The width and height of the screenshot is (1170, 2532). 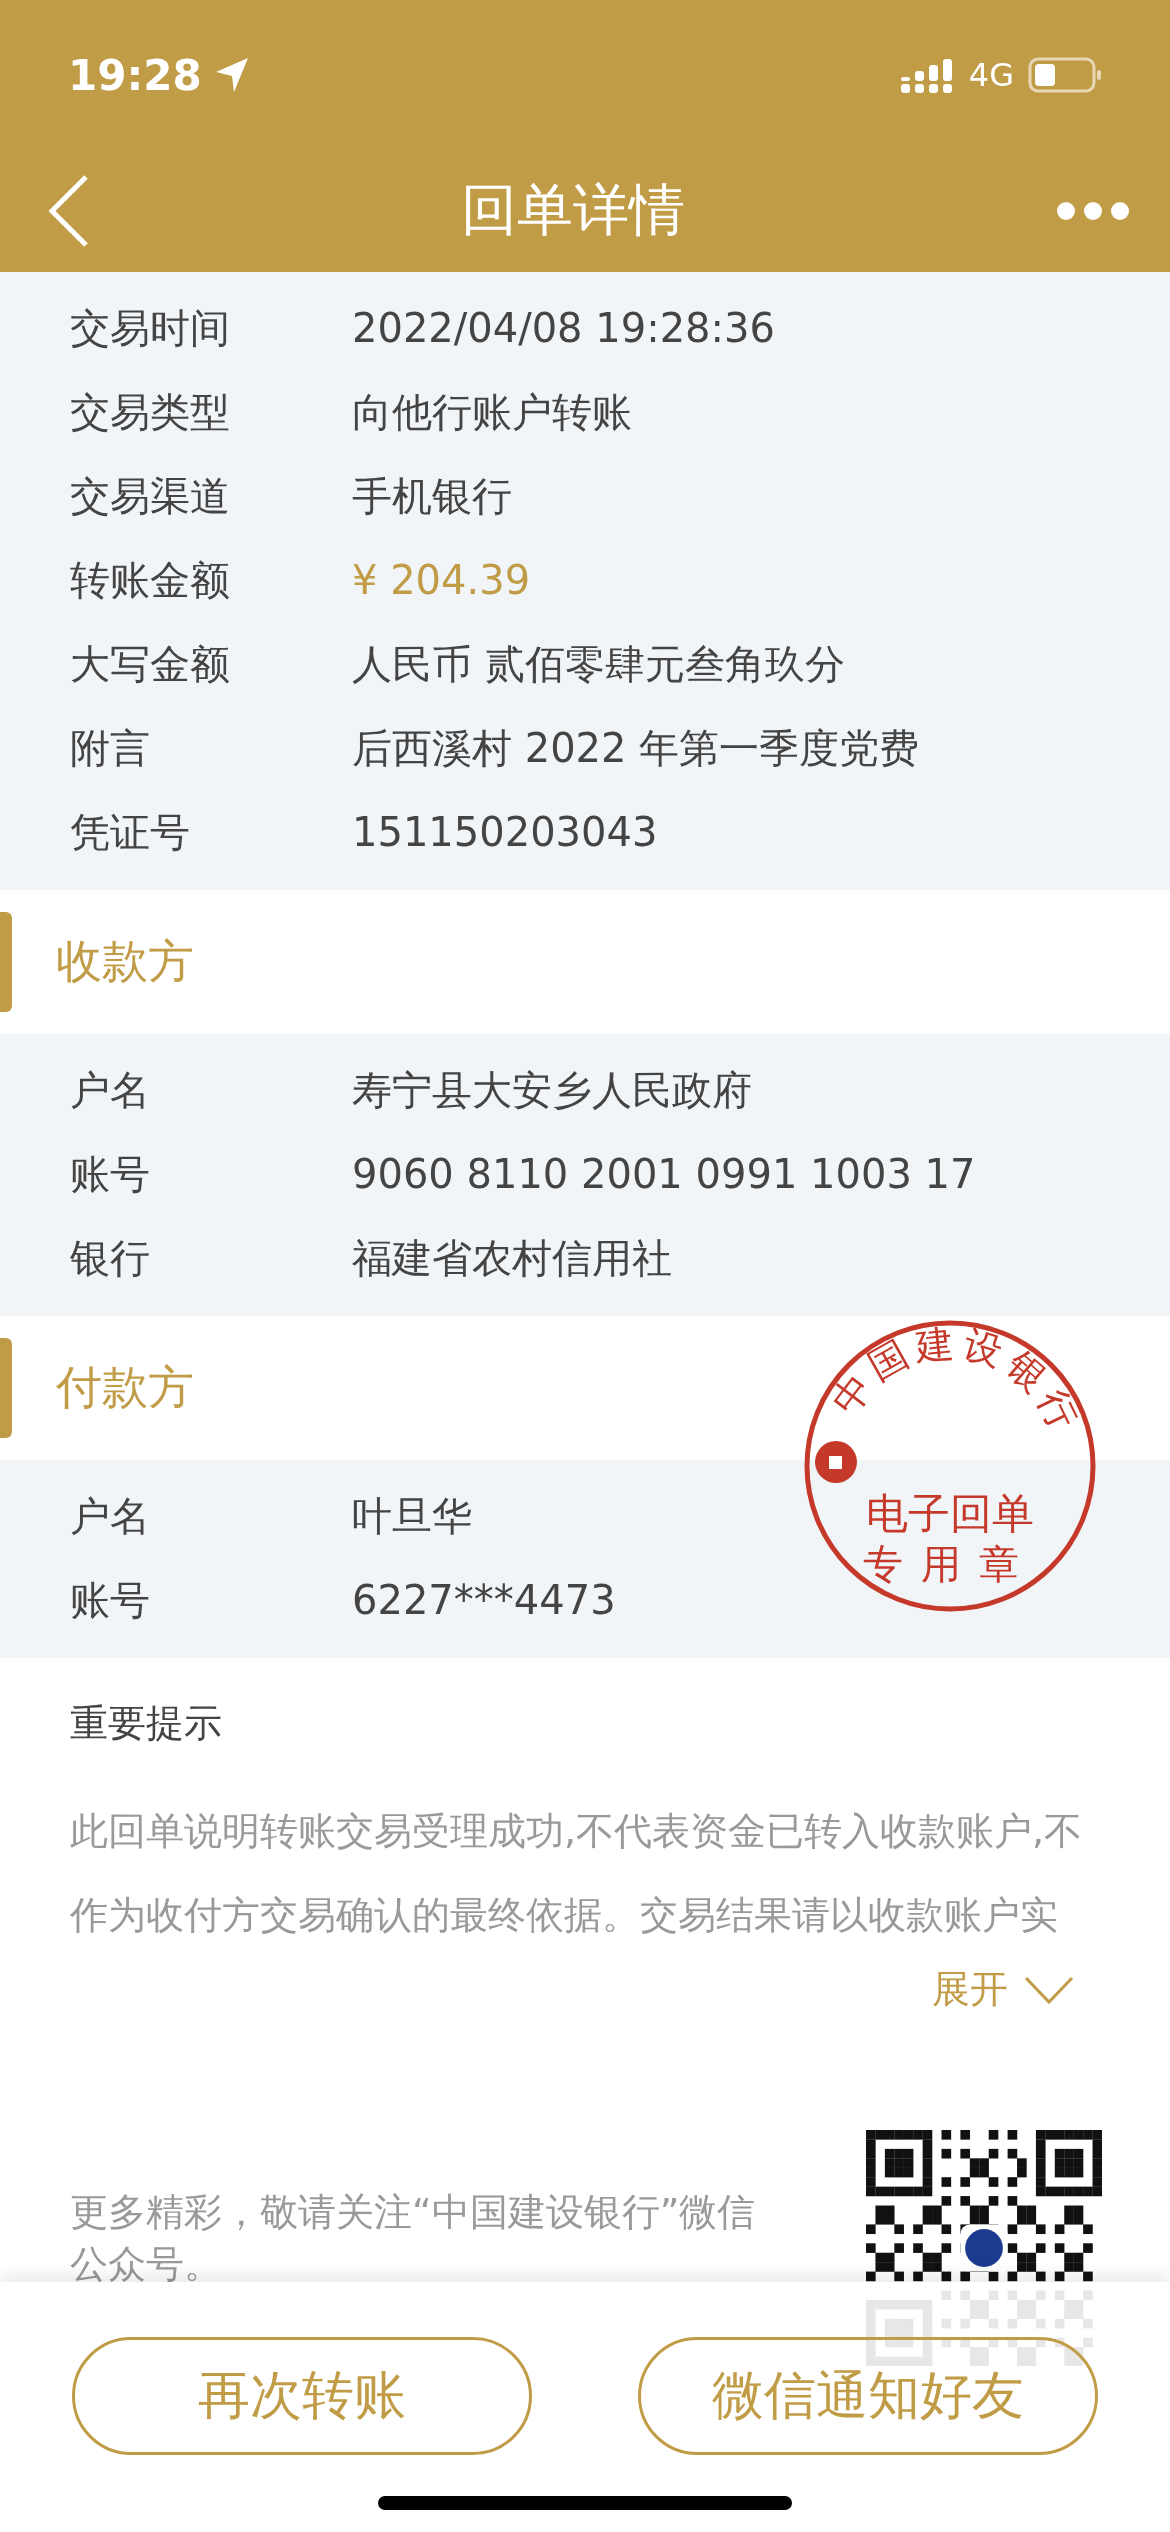 I want to click on network-label: 4G, so click(x=991, y=75).